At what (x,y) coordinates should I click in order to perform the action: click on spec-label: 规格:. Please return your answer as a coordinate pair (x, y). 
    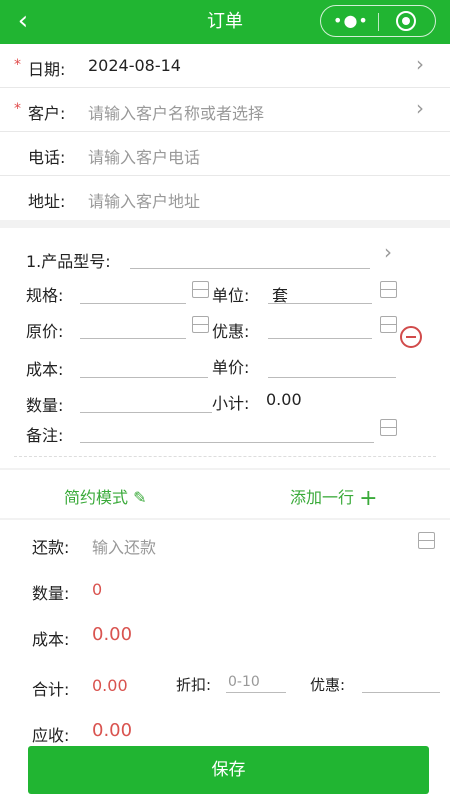
    Looking at the image, I should click on (45, 295).